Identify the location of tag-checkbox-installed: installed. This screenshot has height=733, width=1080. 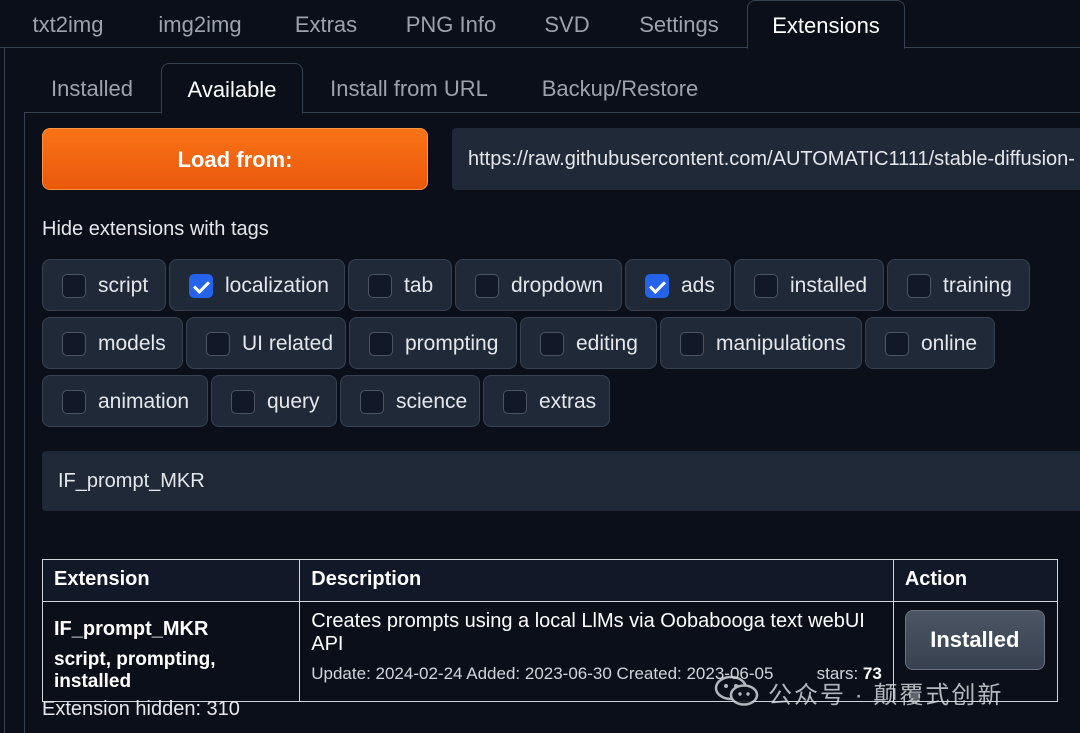
(809, 285).